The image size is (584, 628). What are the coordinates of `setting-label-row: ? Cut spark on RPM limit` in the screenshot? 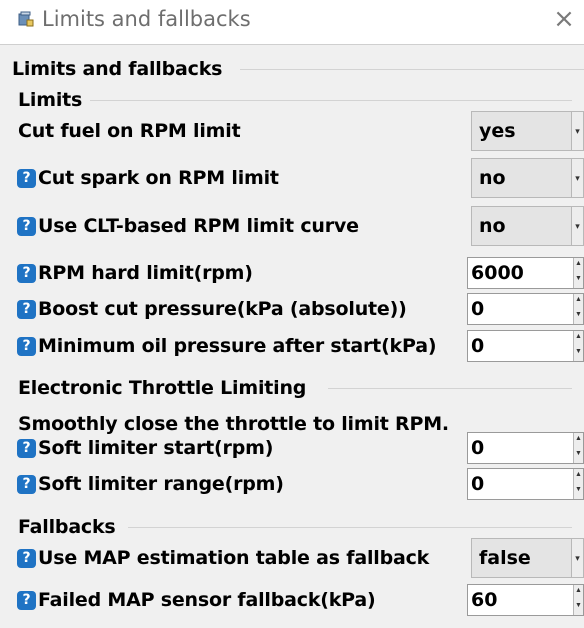 It's located at (148, 178).